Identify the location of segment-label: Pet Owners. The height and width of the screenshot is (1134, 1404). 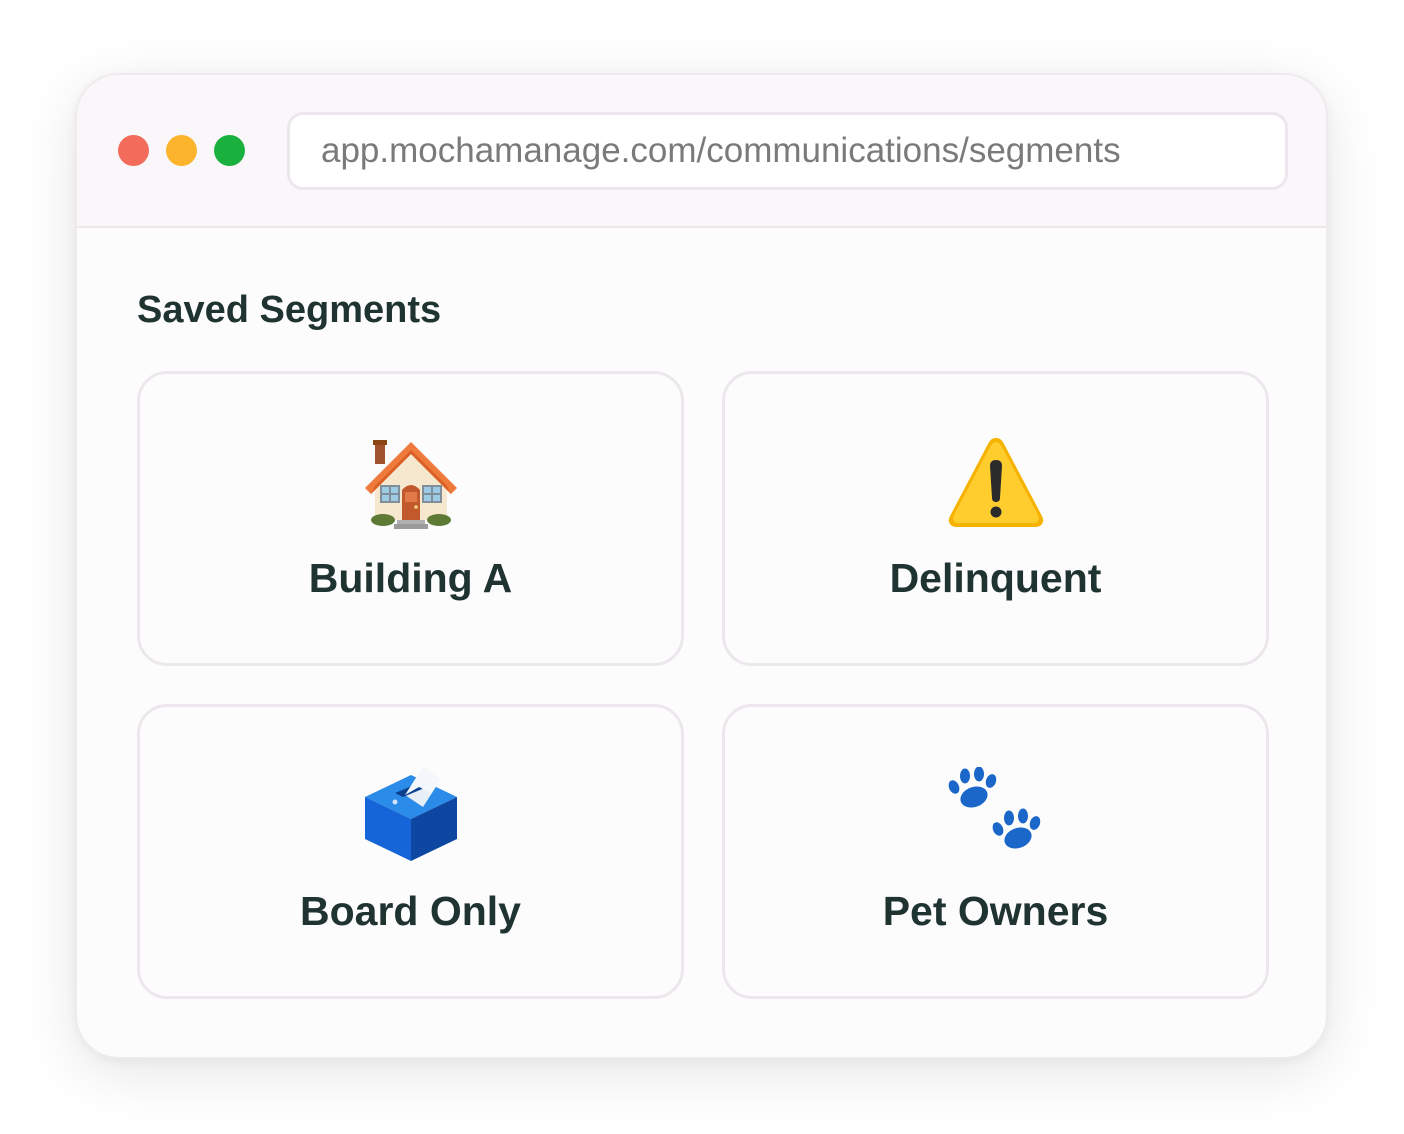
(995, 911).